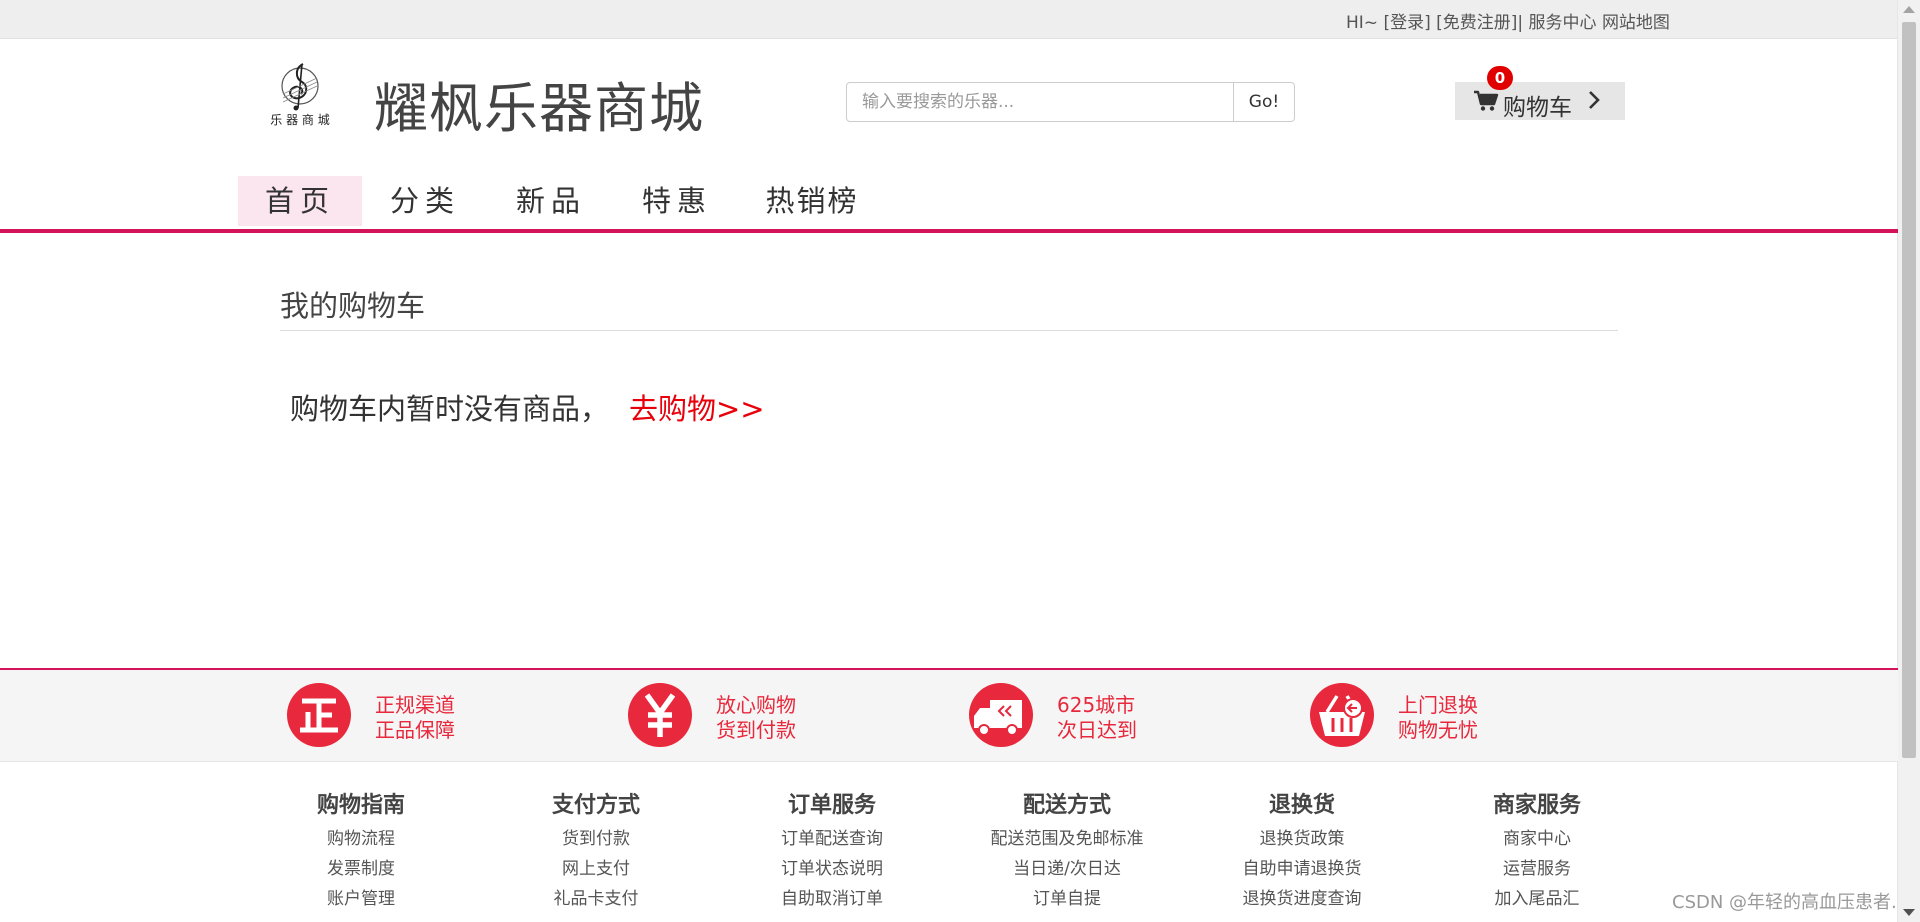  I want to click on footer-link: 配送范围及免邮标准, so click(1067, 839).